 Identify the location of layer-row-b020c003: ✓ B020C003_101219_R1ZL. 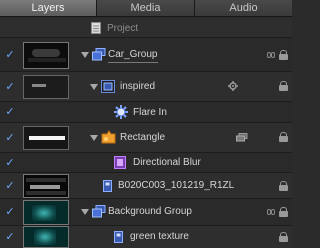
(146, 186).